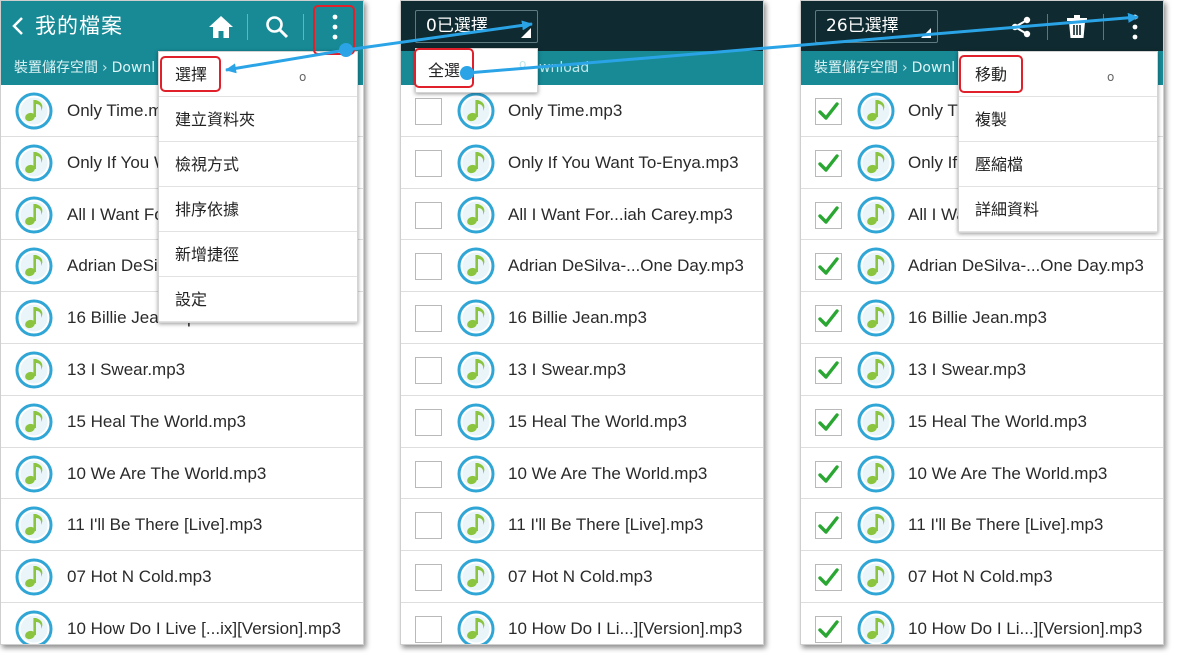  Describe the element at coordinates (977, 318) in the screenshot. I see `file-name: 16 Billie Jean.mp3` at that location.